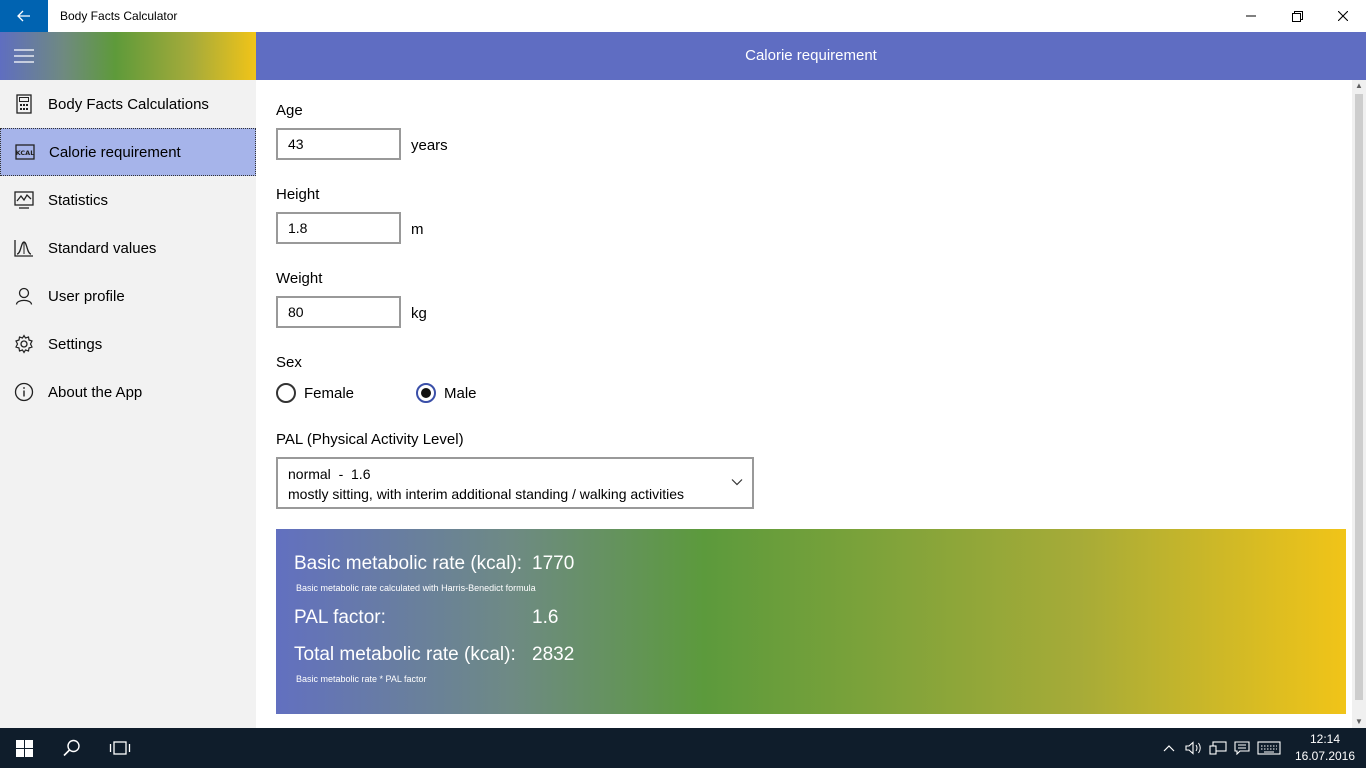 Image resolution: width=1366 pixels, height=768 pixels. What do you see at coordinates (553, 563) in the screenshot?
I see `bmr-value: 1770` at bounding box center [553, 563].